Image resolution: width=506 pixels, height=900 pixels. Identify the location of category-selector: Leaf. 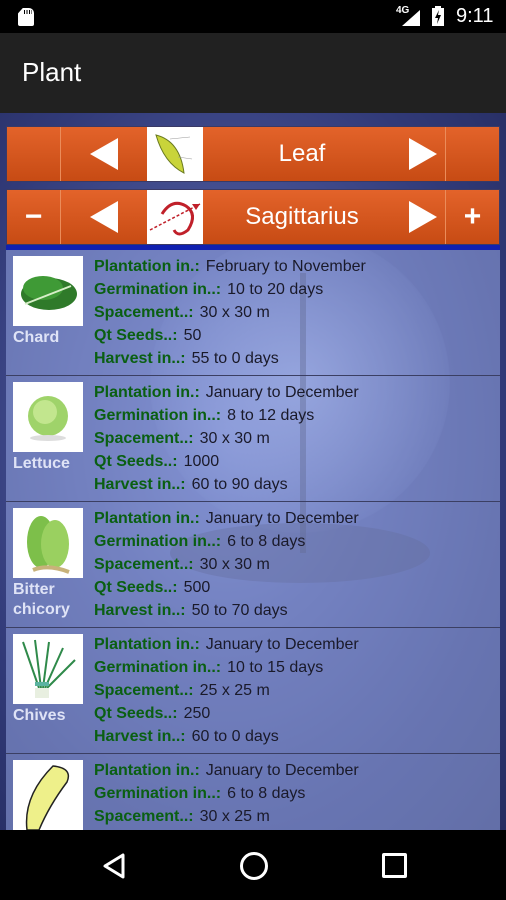
(253, 154).